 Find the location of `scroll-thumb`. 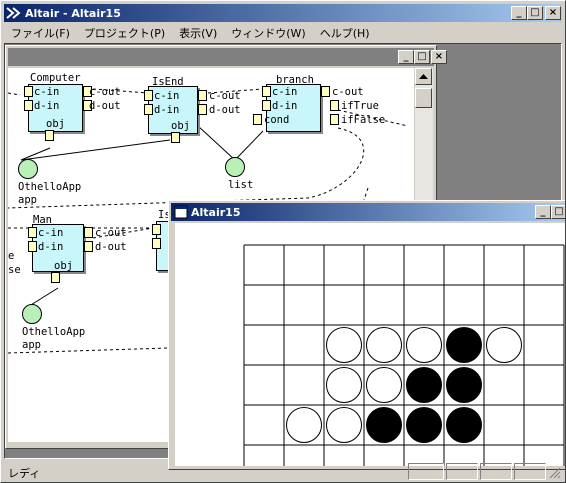

scroll-thumb is located at coordinates (423, 98).